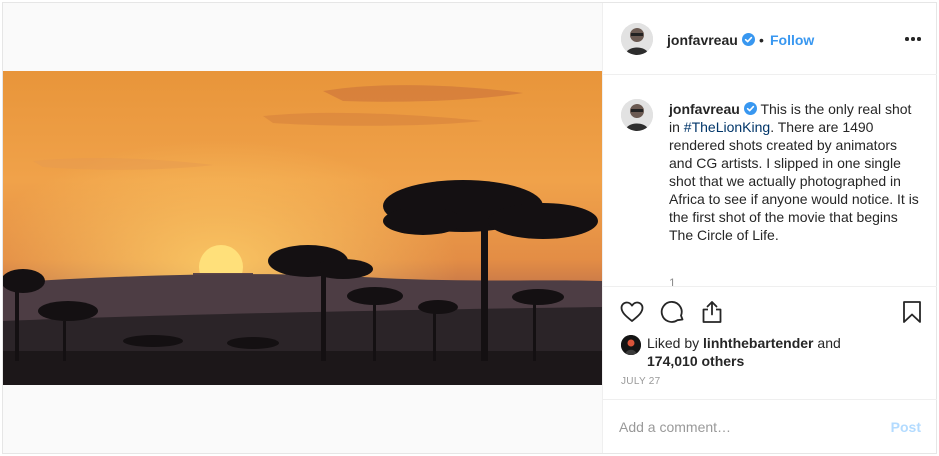 The image size is (939, 456). Describe the element at coordinates (913, 39) in the screenshot. I see `more-options-icon` at that location.